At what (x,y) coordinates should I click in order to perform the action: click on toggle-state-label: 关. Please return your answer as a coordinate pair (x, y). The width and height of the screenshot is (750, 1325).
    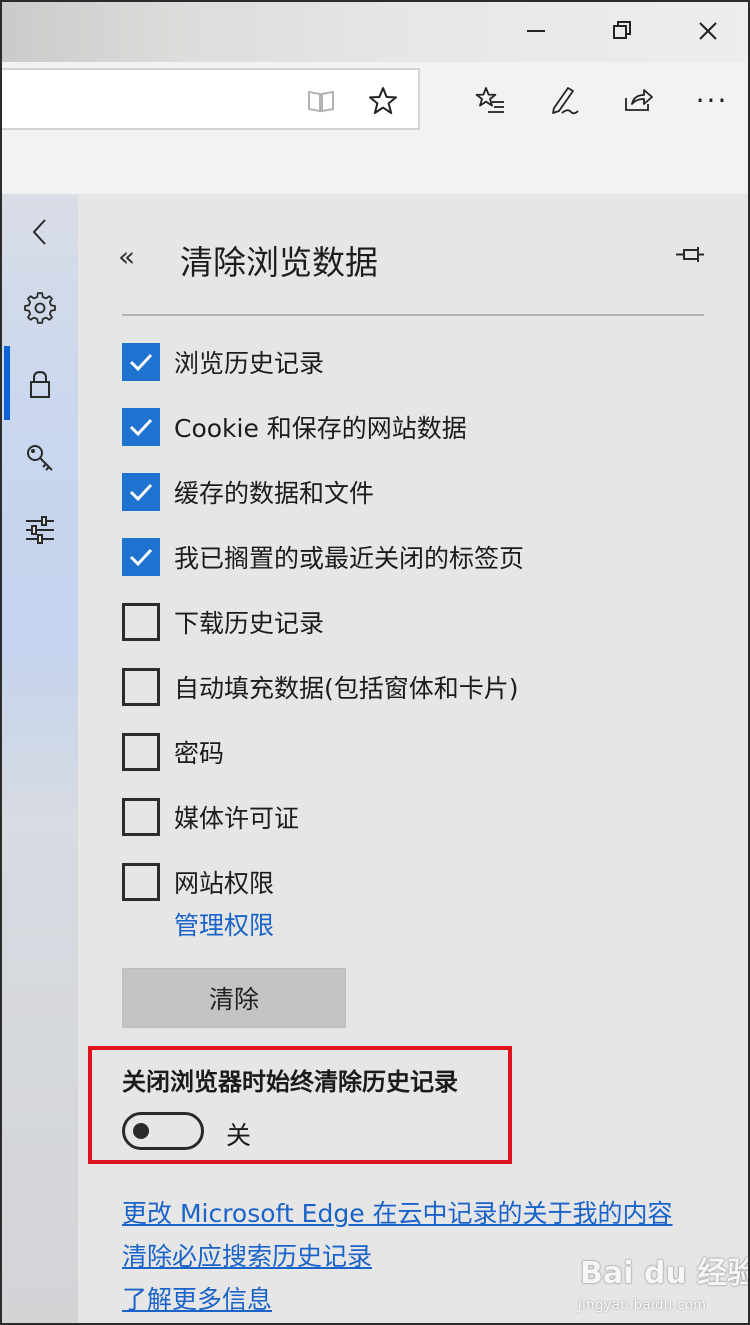
    Looking at the image, I should click on (239, 1135).